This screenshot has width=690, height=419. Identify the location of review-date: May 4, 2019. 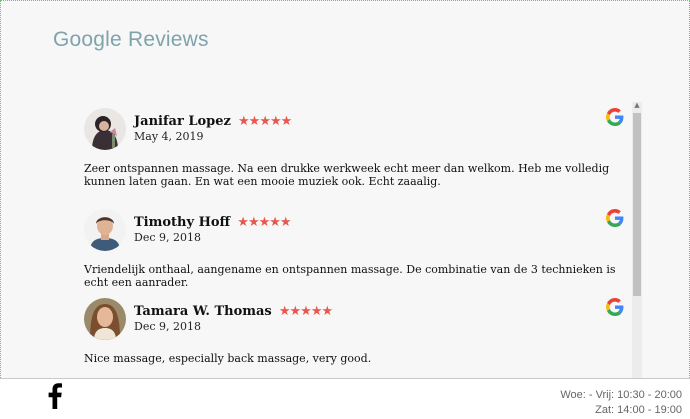
(169, 136).